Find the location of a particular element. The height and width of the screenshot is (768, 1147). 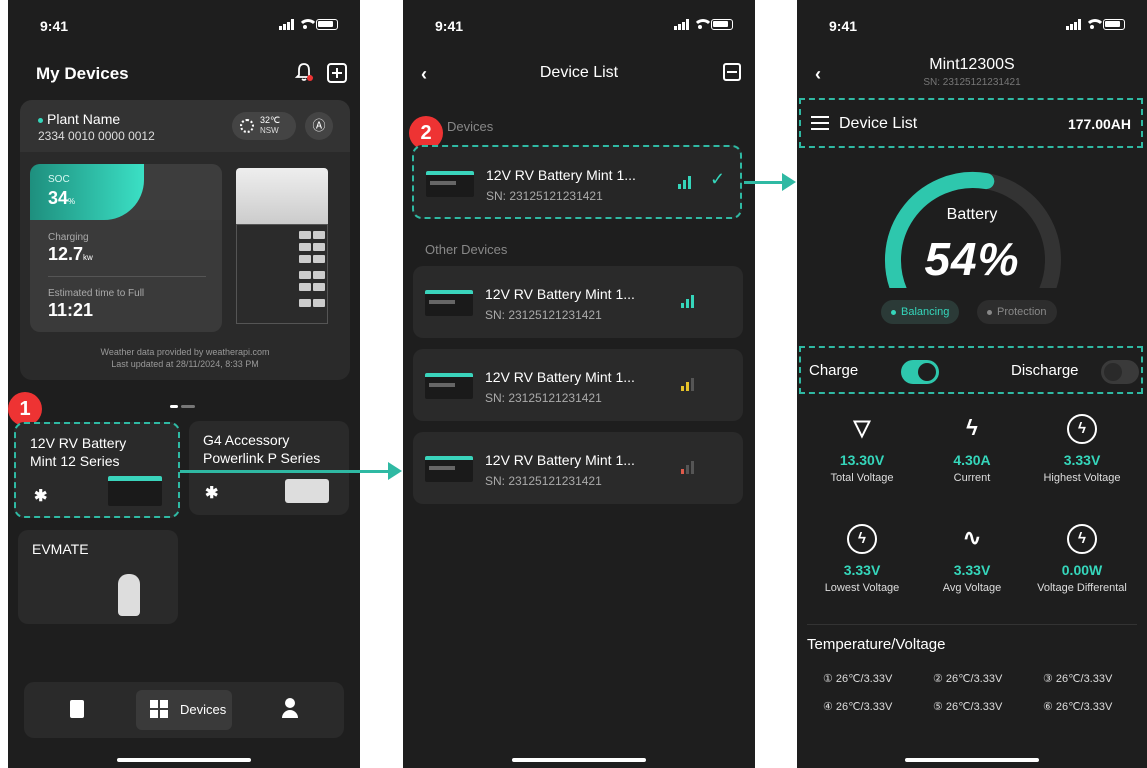

step-badge-1: 1 is located at coordinates (25, 409).